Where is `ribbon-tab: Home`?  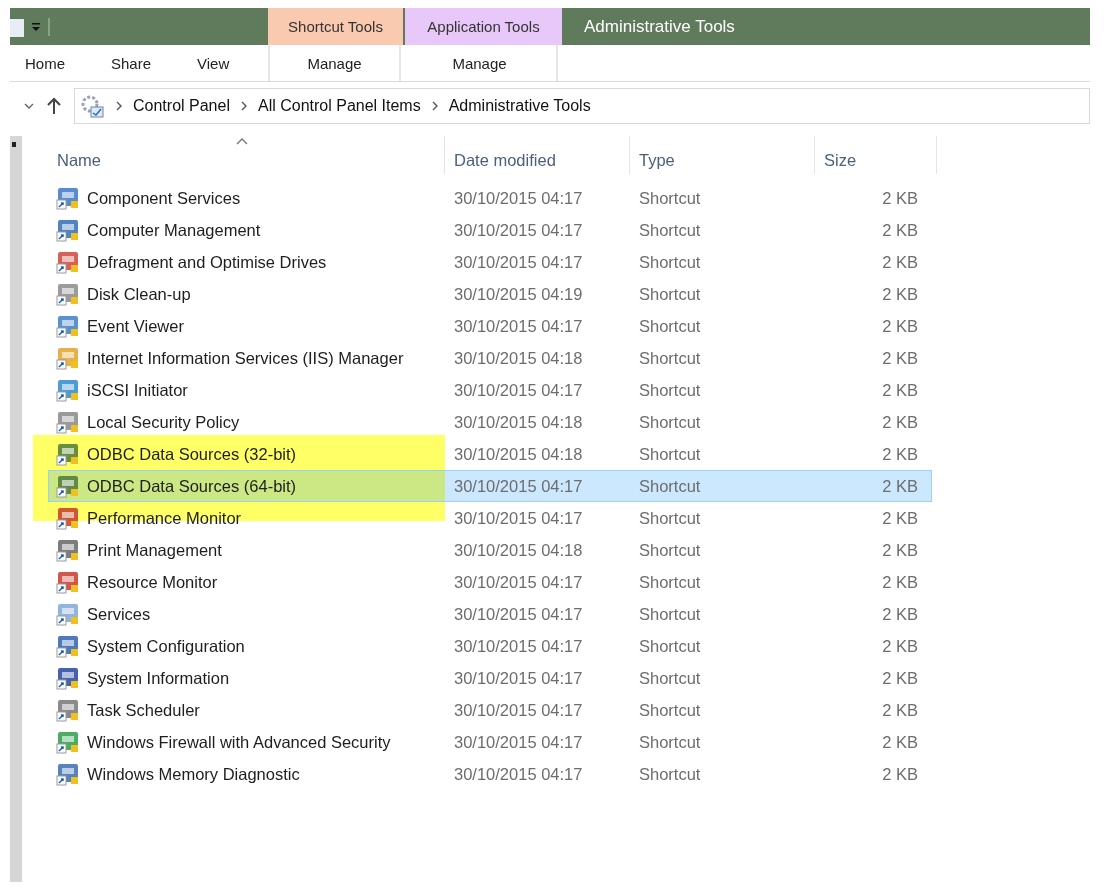 ribbon-tab: Home is located at coordinates (53, 63).